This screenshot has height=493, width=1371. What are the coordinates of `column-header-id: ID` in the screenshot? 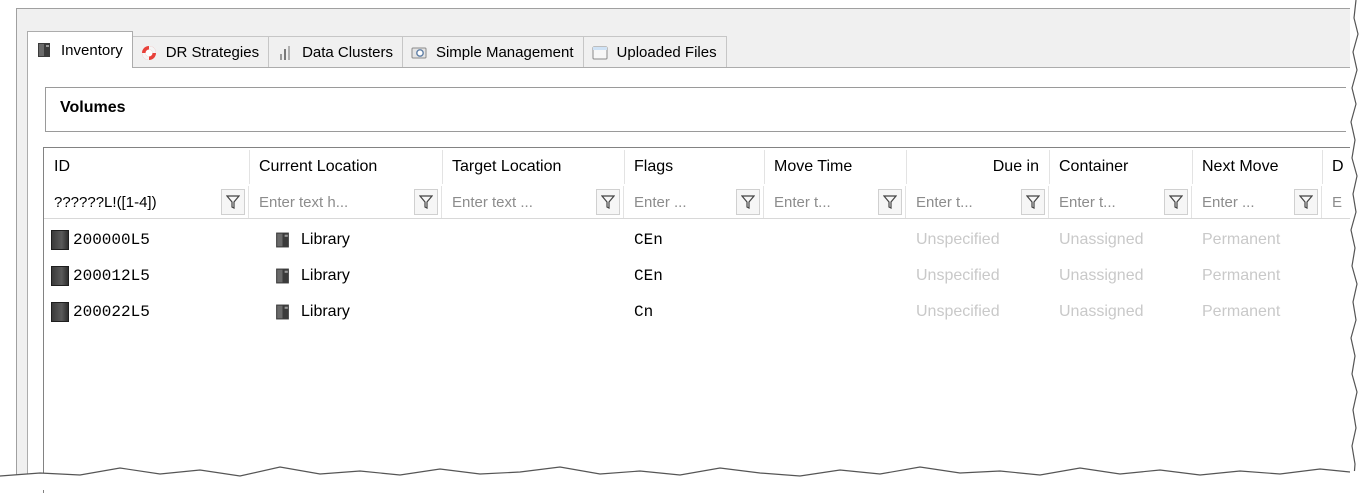 It's located at (146, 167).